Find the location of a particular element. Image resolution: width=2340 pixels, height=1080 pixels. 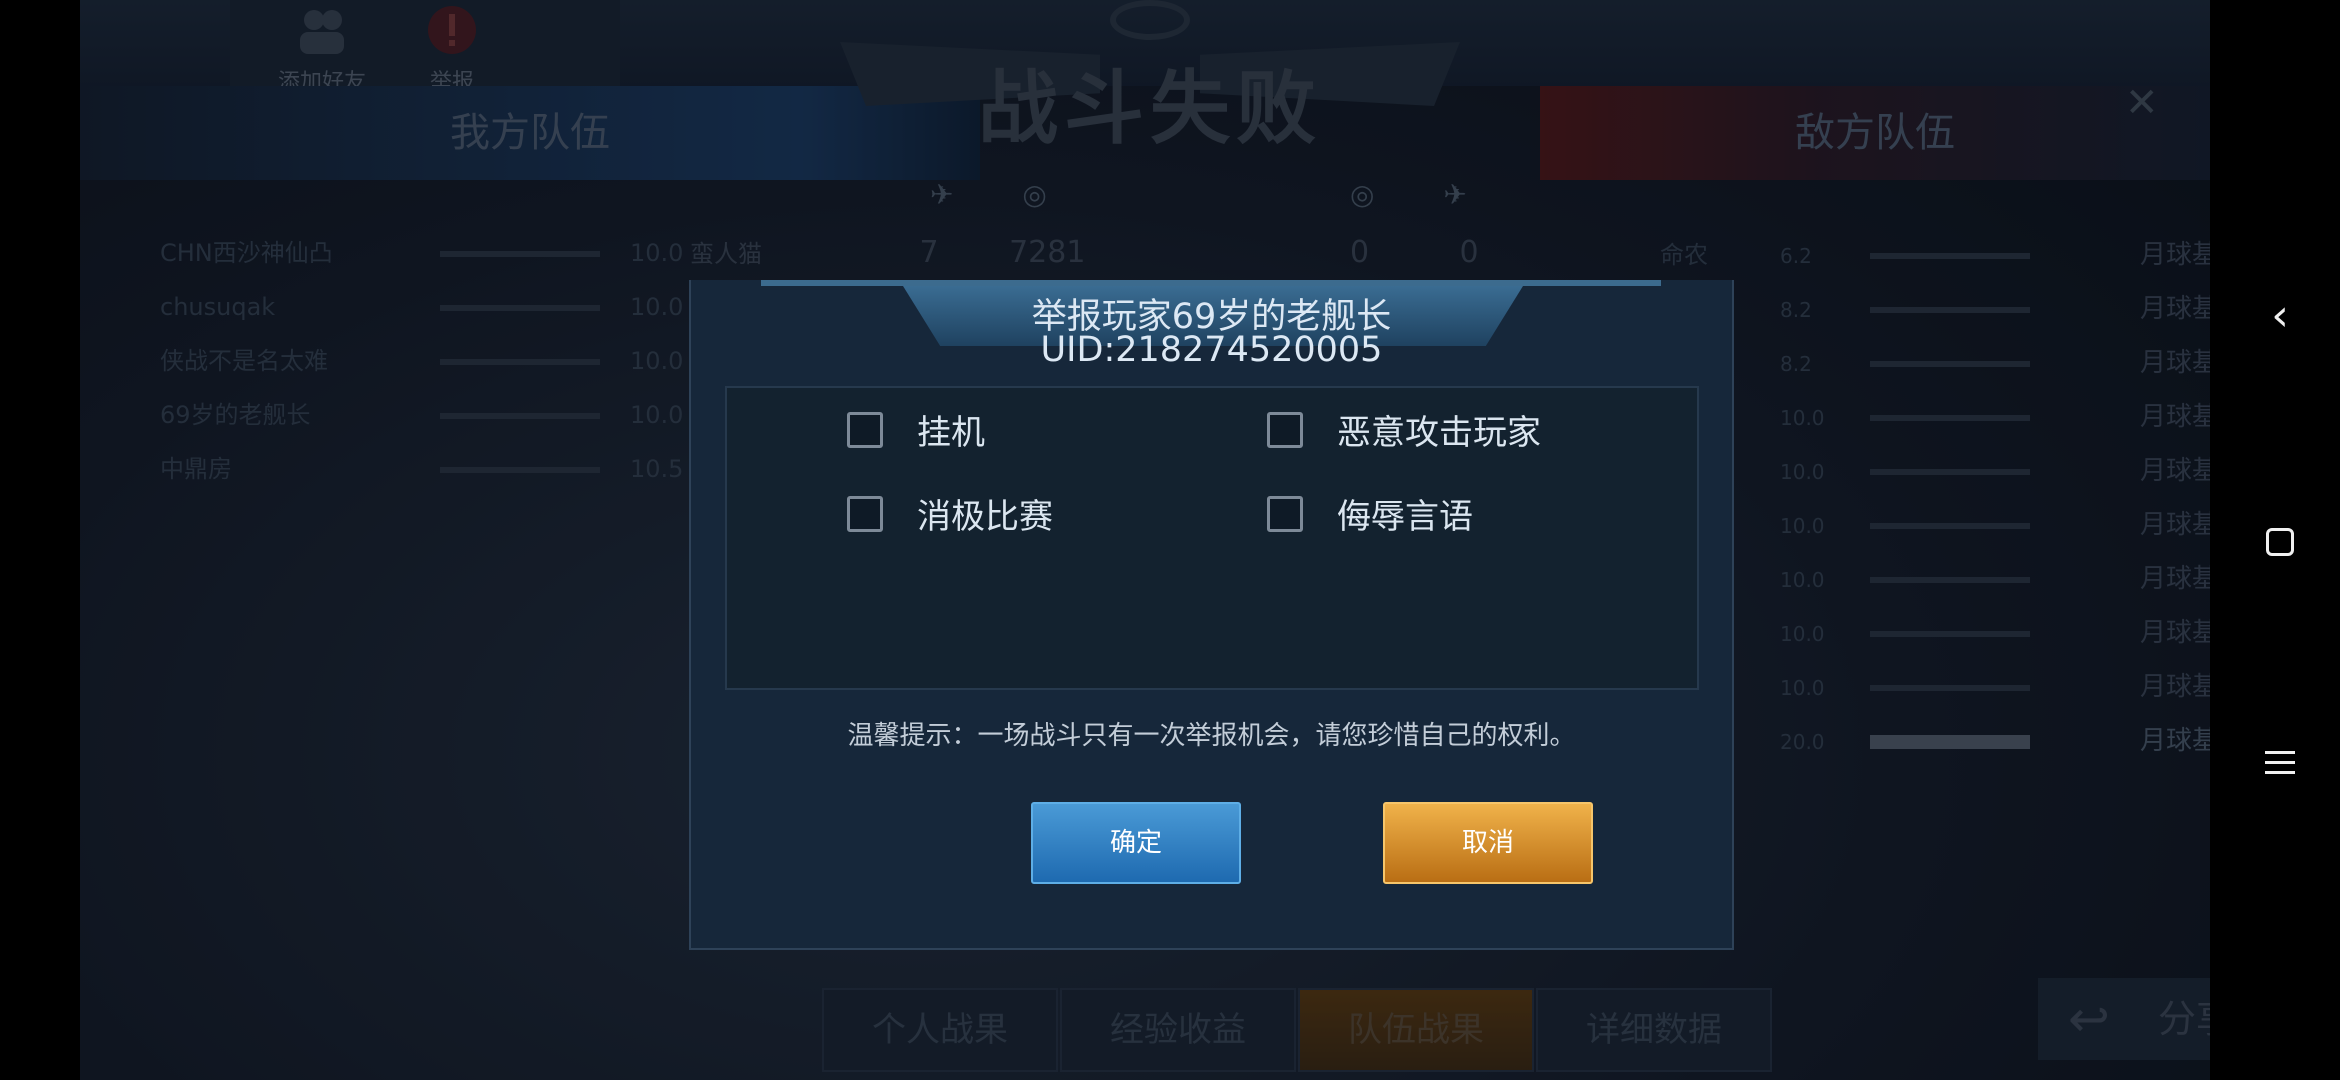

back-icon: ‹ is located at coordinates (2280, 316).